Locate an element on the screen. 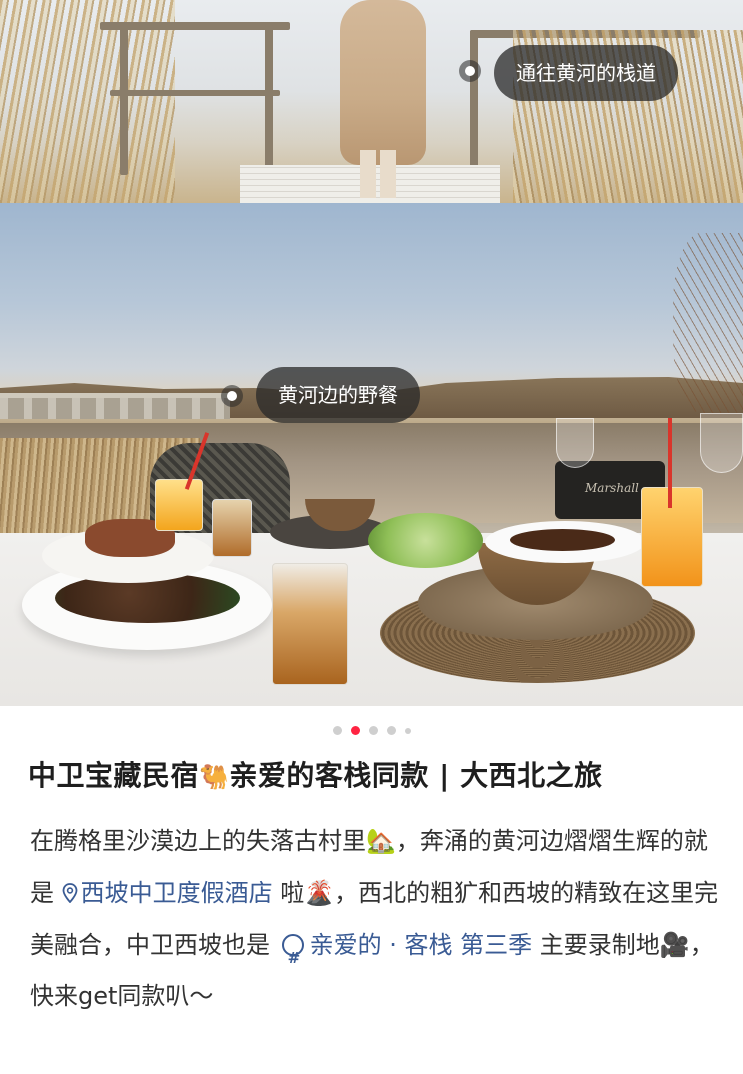  topic-hash-icon is located at coordinates (292, 958).